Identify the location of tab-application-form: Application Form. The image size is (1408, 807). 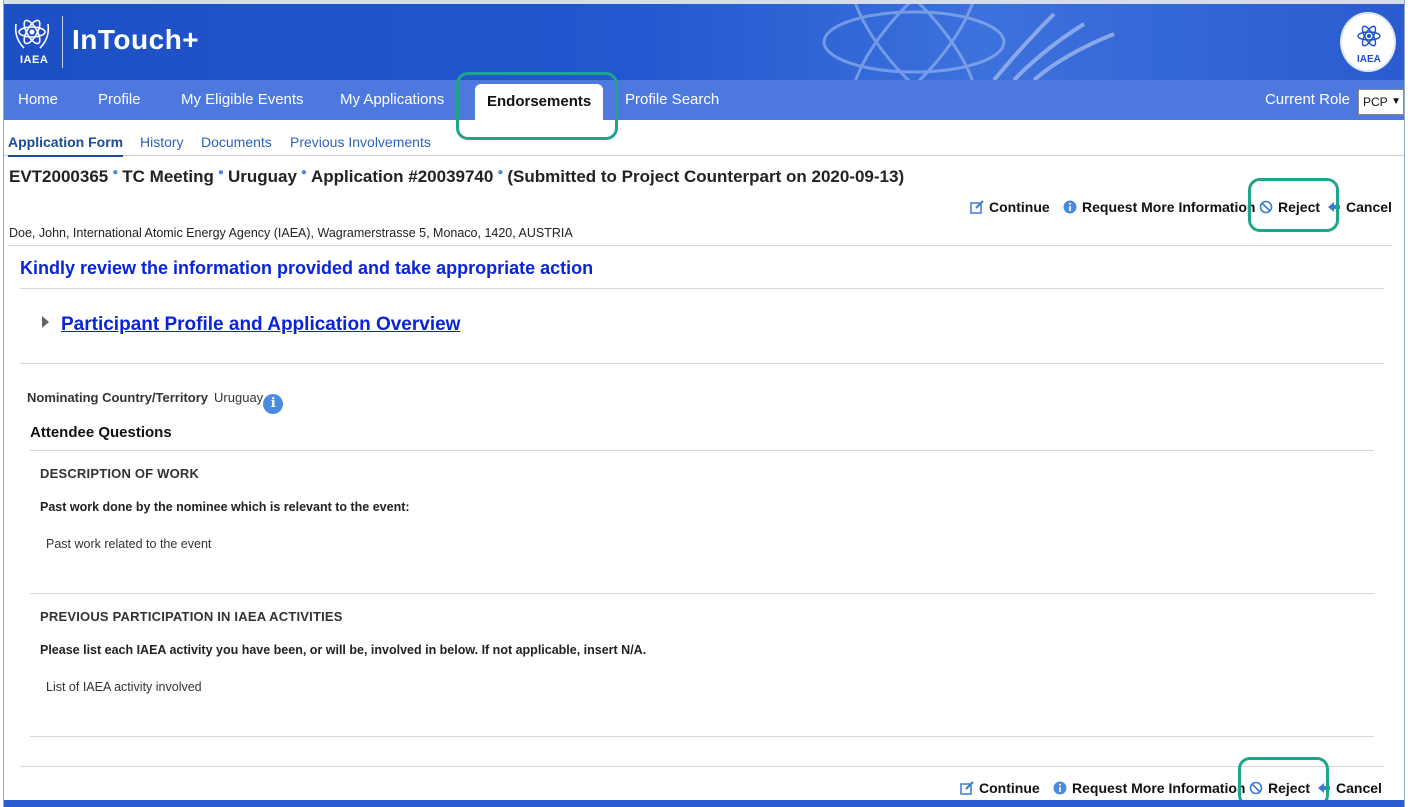
(66, 145).